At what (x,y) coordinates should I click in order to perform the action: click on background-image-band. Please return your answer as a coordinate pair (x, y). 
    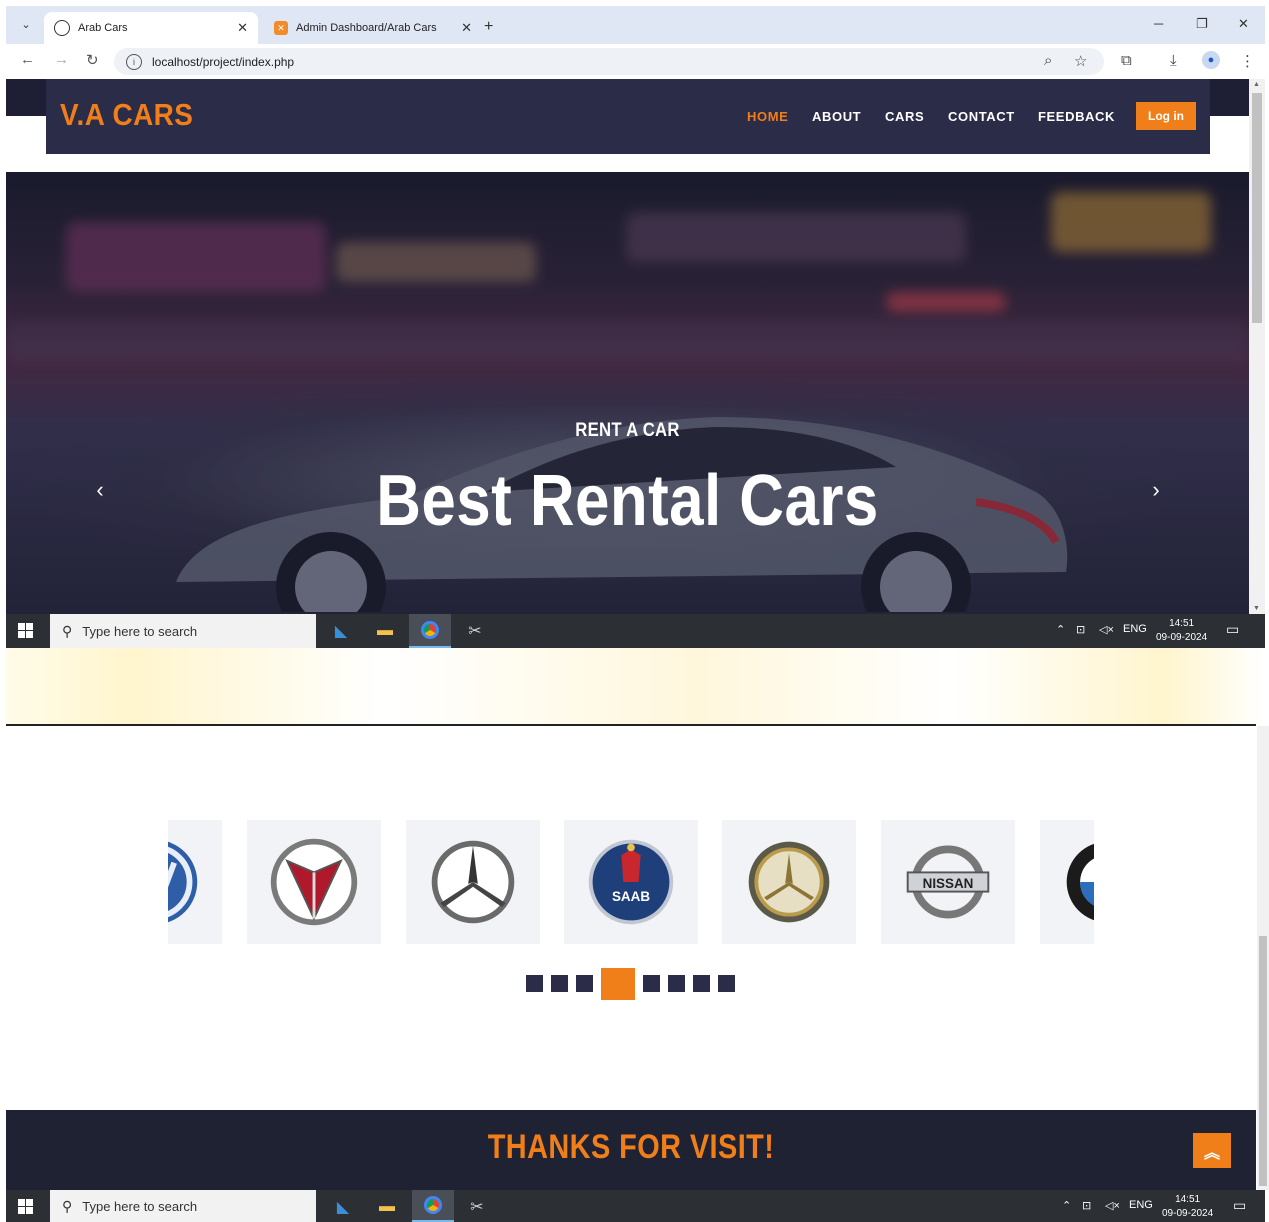
    Looking at the image, I should click on (635, 686).